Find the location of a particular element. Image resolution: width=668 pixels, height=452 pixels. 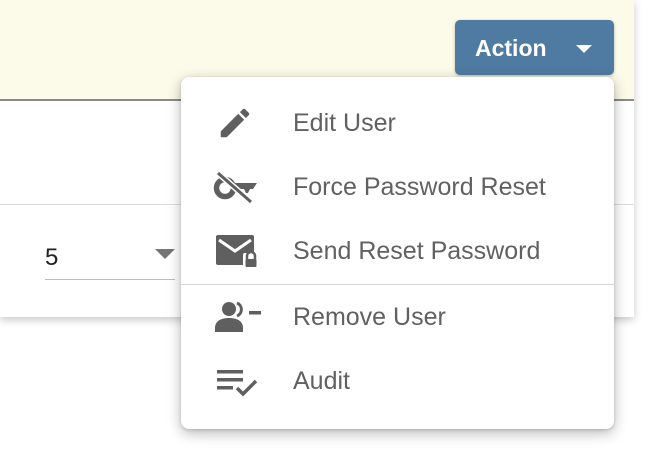

action-button: Action is located at coordinates (534, 47).